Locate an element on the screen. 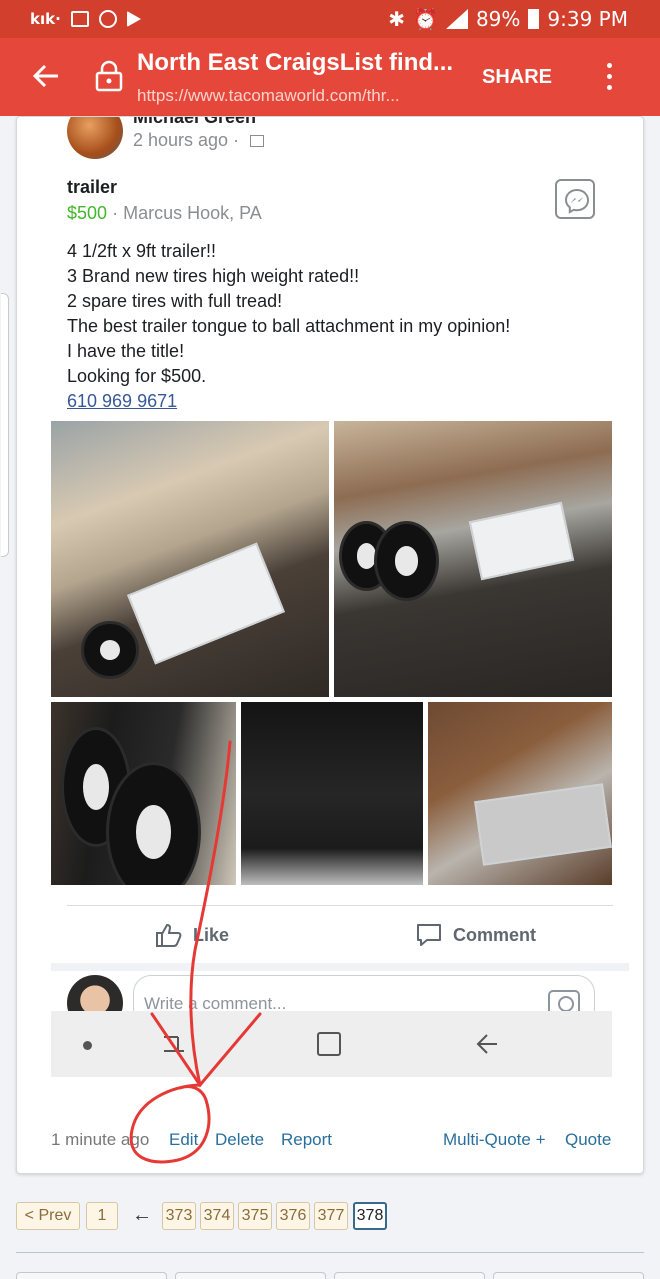 The width and height of the screenshot is (660, 1279). battery-percent: 89% is located at coordinates (498, 19).